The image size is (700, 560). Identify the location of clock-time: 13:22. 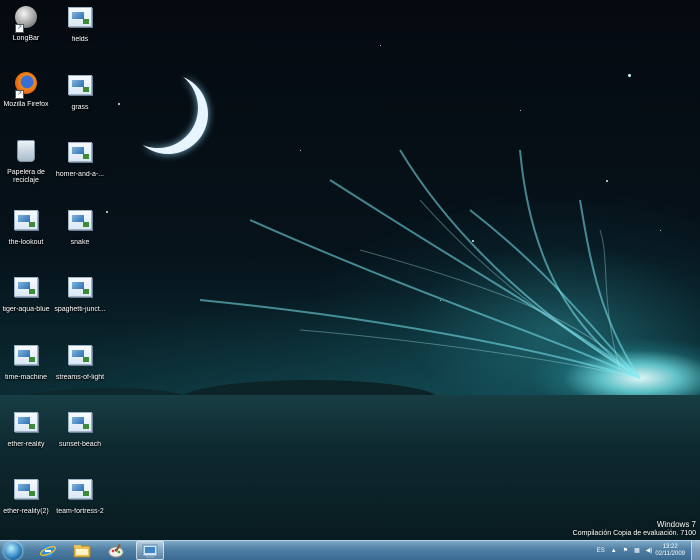
(670, 546).